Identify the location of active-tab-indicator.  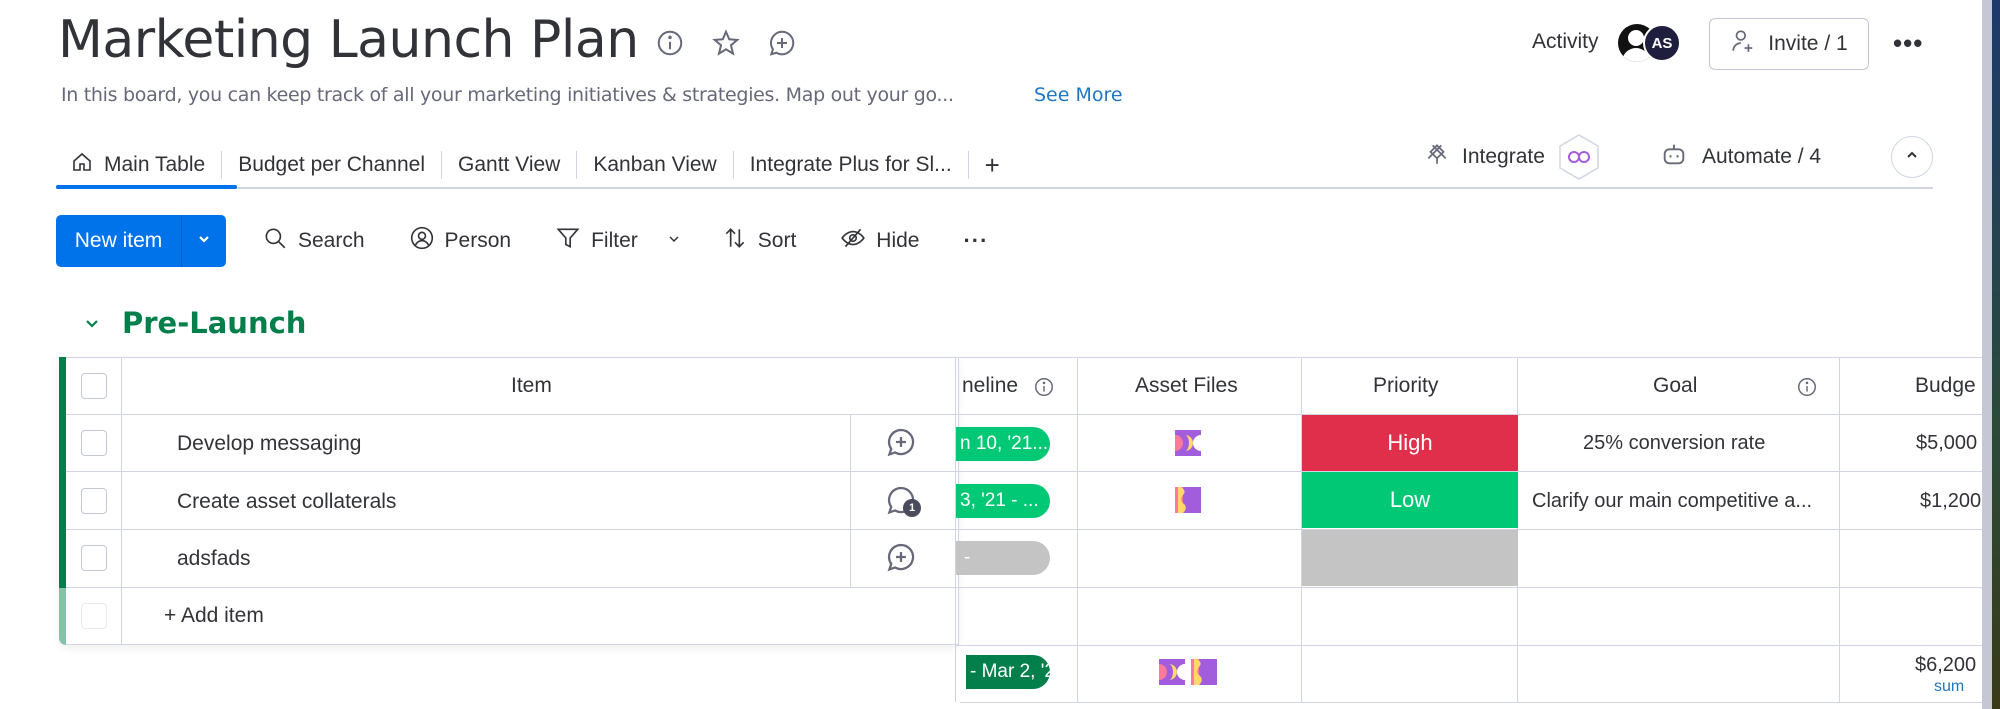
(146, 187).